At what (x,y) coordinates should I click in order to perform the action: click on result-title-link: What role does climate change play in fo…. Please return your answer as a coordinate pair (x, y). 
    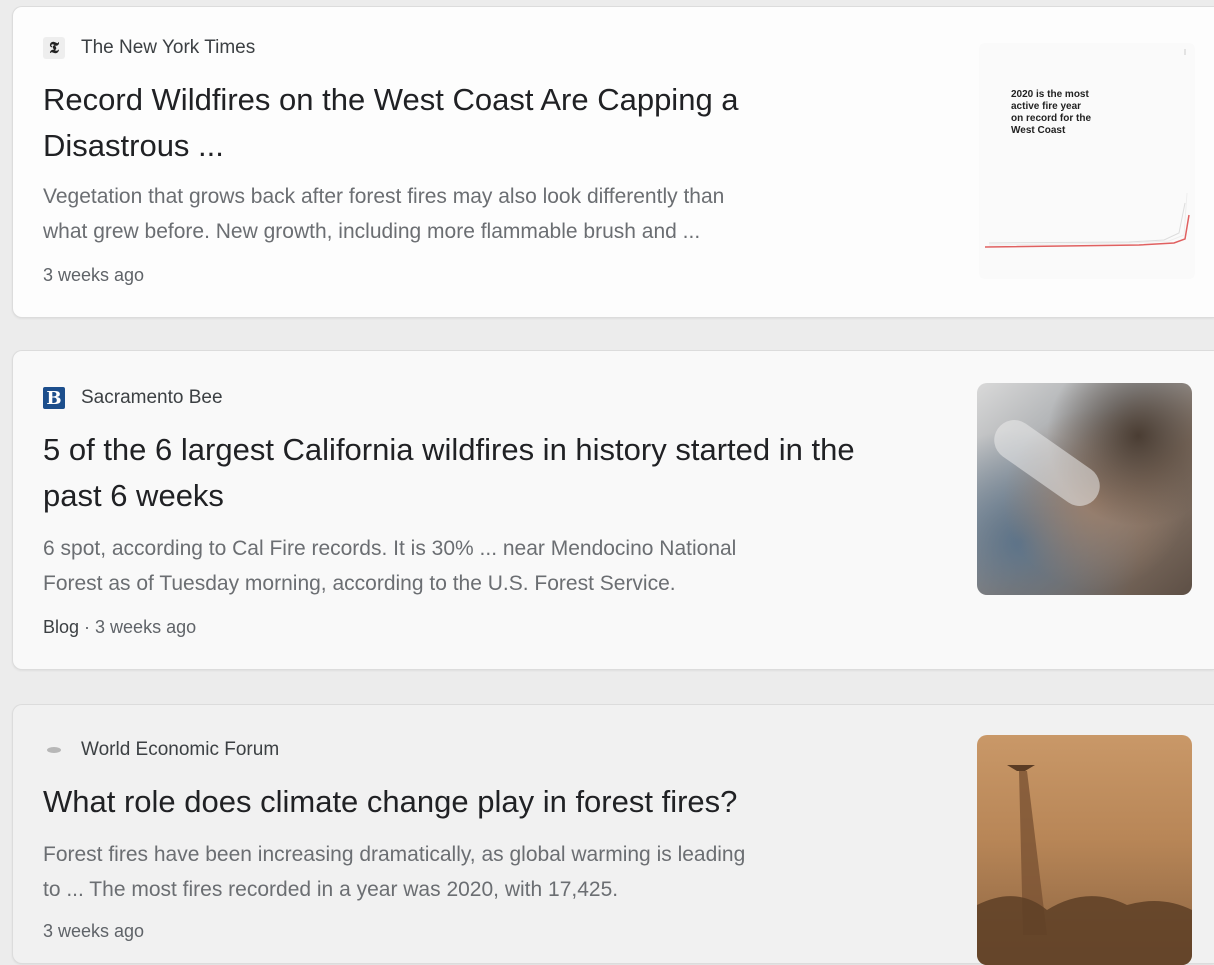
    Looking at the image, I should click on (493, 802).